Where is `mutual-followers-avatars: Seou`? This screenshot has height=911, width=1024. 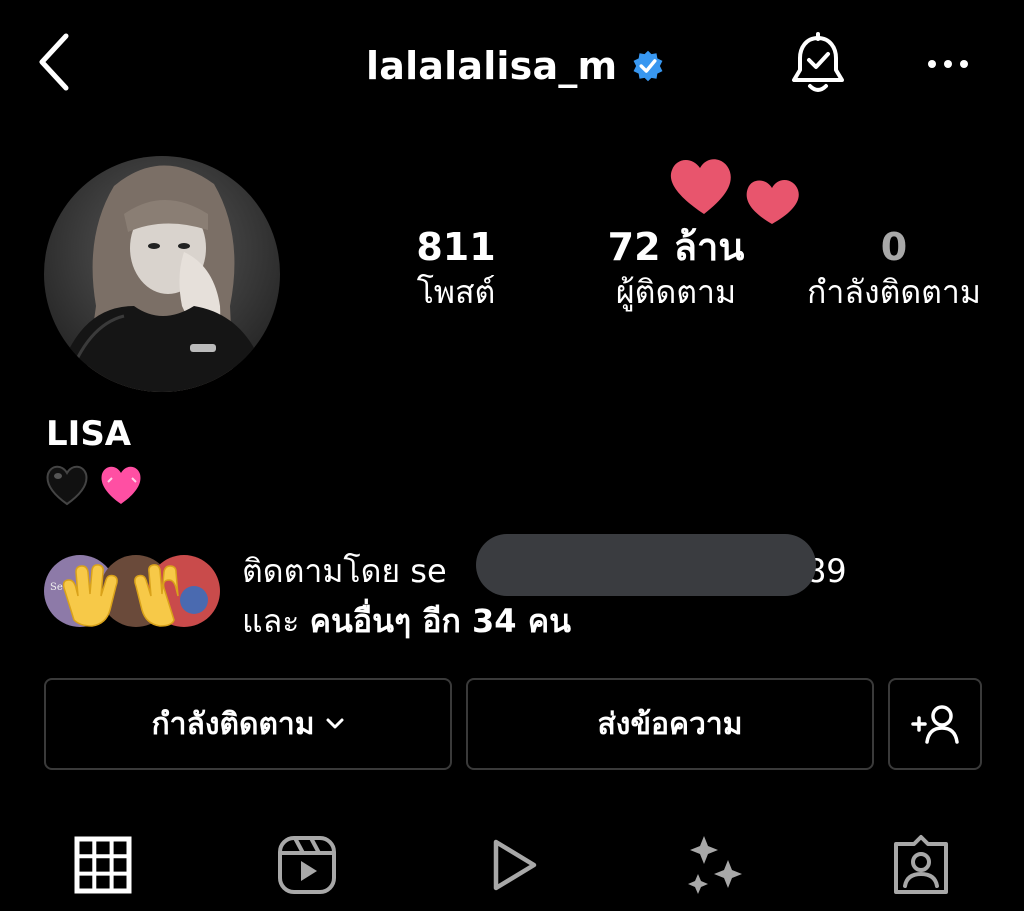
mutual-followers-avatars: Seou is located at coordinates (134, 591).